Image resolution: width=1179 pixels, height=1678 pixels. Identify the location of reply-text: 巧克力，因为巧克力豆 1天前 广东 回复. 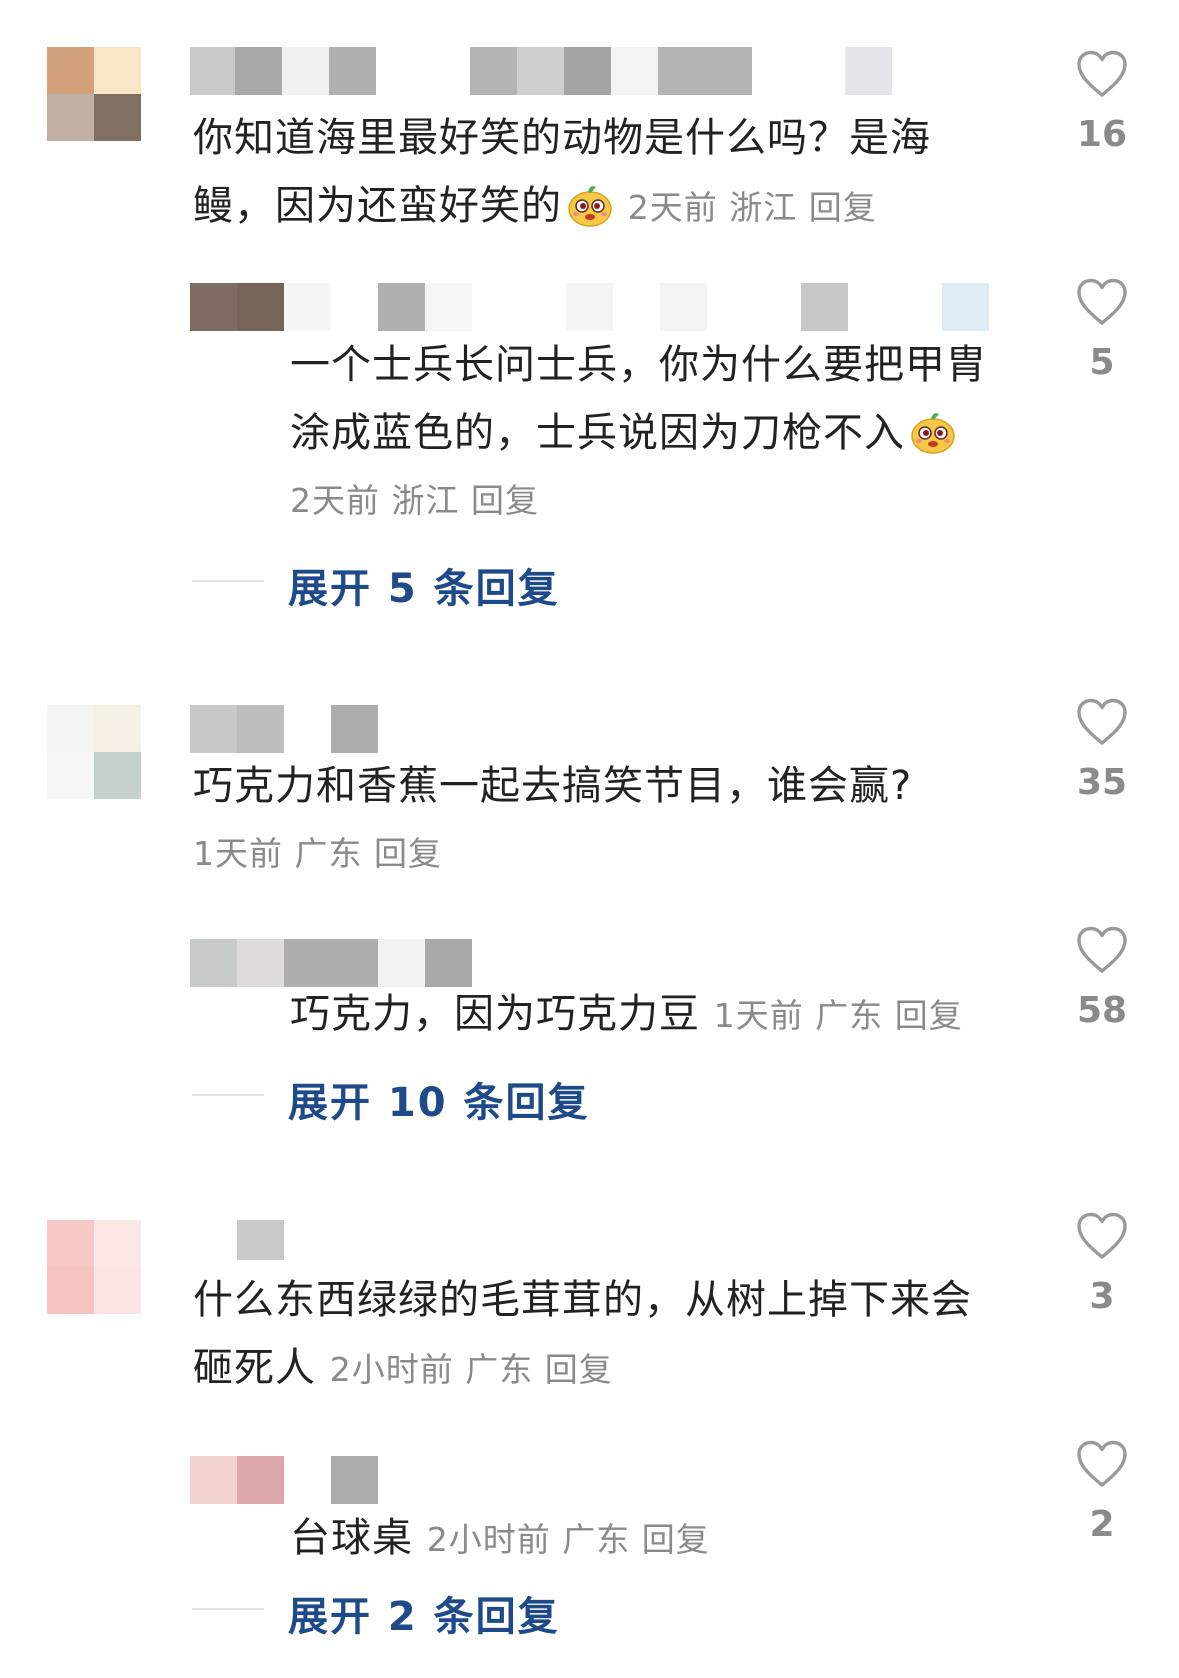
(626, 1015).